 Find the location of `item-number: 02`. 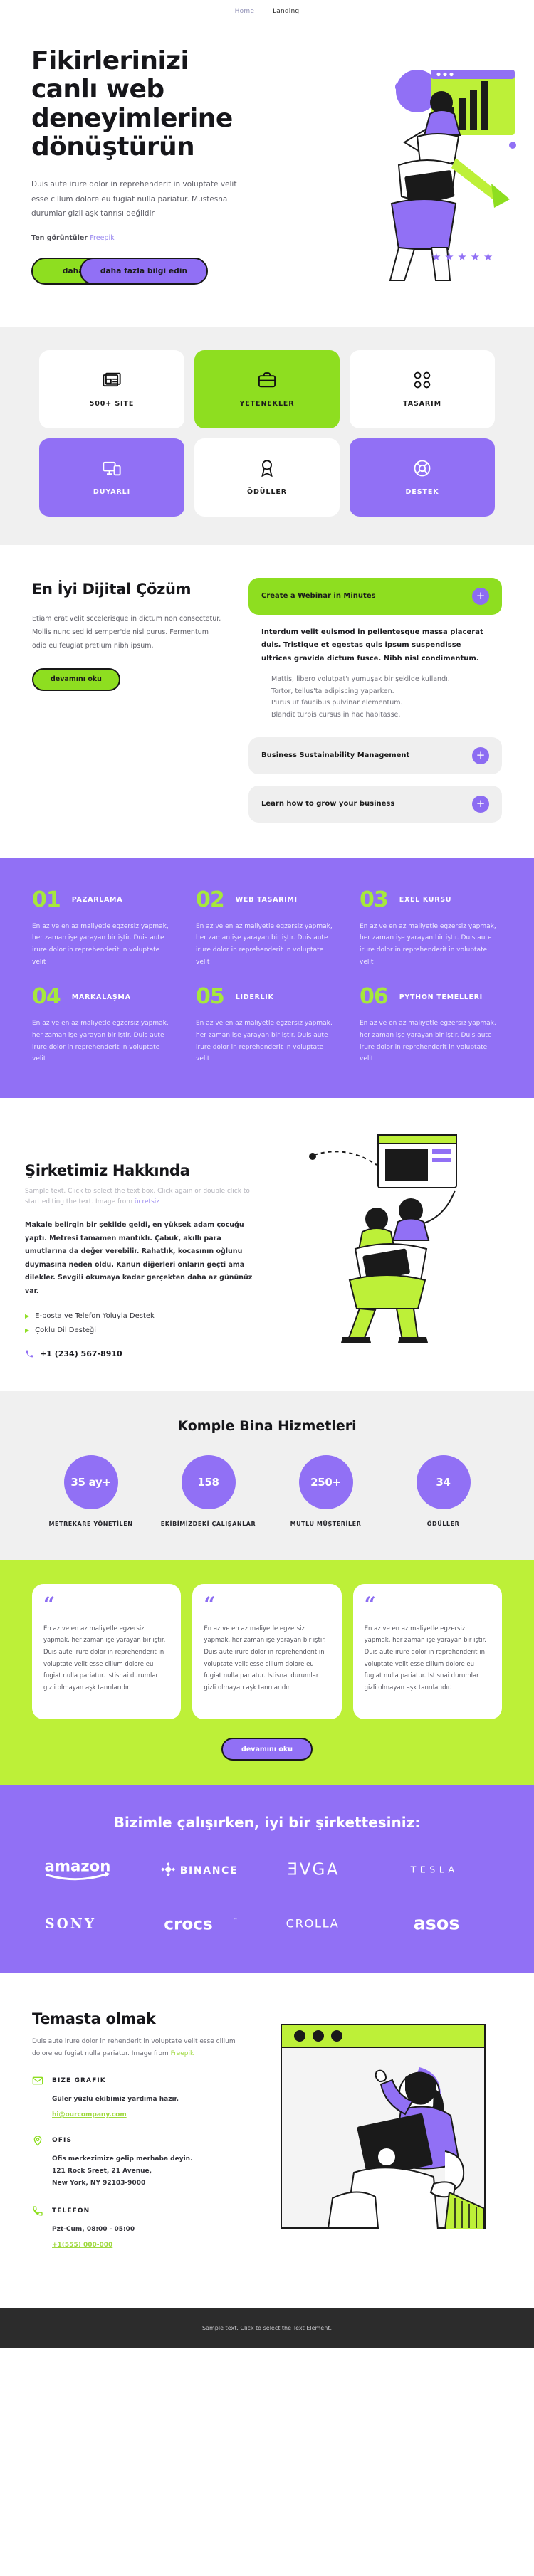

item-number: 02 is located at coordinates (211, 899).